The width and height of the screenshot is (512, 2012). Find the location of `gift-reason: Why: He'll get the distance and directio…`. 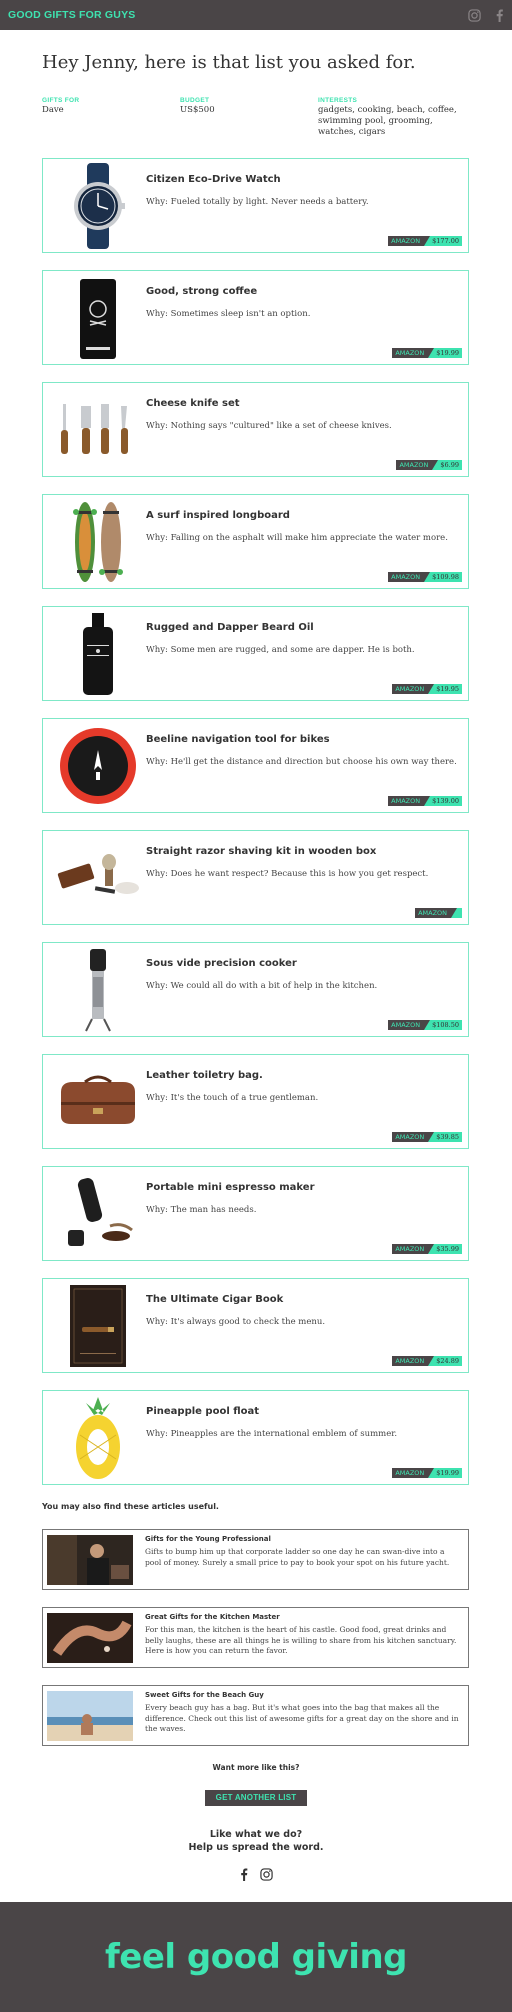

gift-reason: Why: He'll get the distance and directio… is located at coordinates (301, 762).